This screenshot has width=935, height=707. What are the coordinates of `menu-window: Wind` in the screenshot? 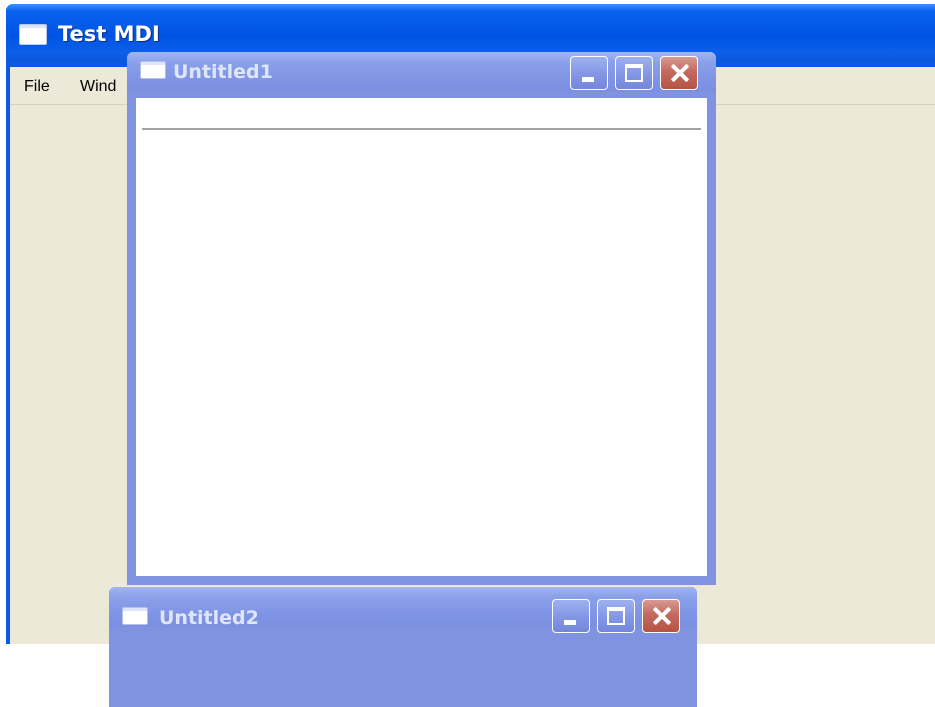 It's located at (98, 87).